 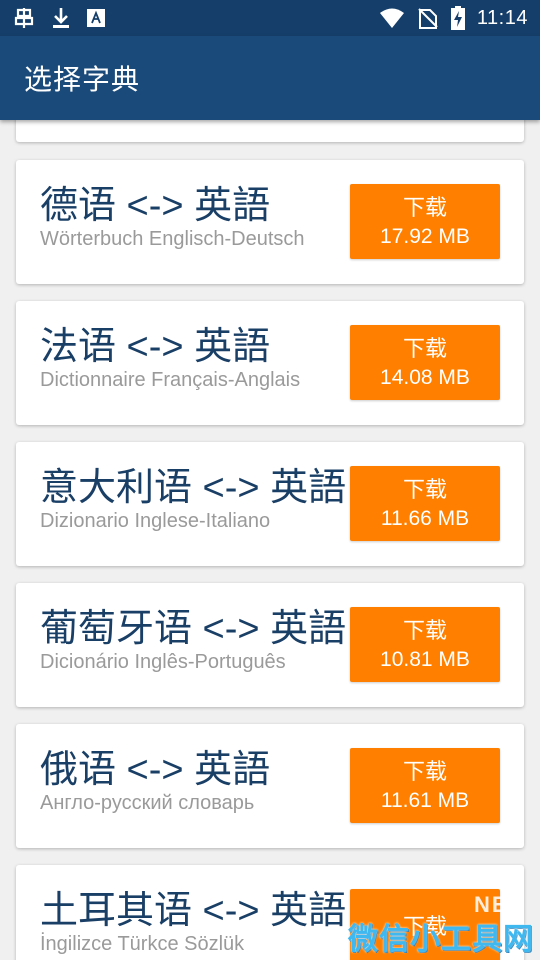 What do you see at coordinates (193, 911) in the screenshot?
I see `dictionary-title: 土耳其语 <-> 英語` at bounding box center [193, 911].